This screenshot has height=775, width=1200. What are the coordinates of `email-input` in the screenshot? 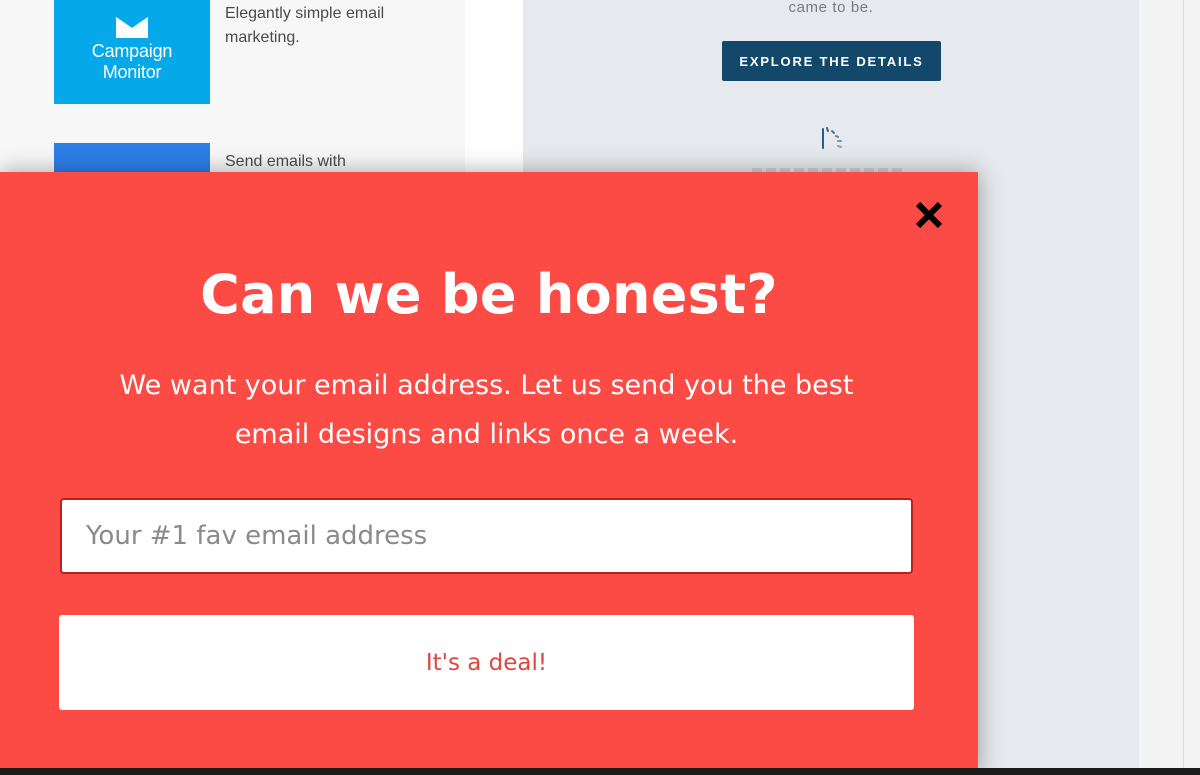 It's located at (486, 536).